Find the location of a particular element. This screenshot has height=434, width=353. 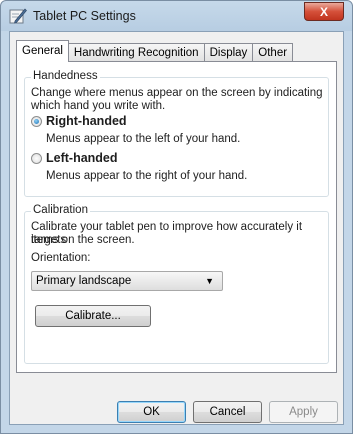

title-bar: Tablet PC Settings X is located at coordinates (176, 16).